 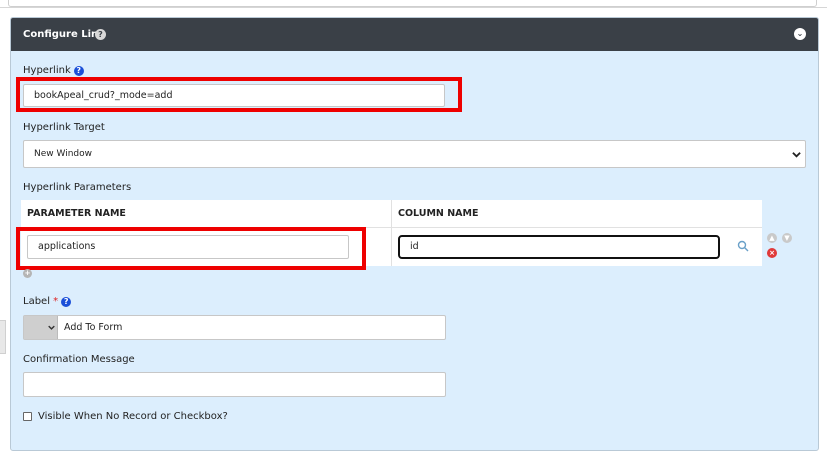 I want to click on column-header-column-name: COLUMN NAME, so click(x=577, y=214).